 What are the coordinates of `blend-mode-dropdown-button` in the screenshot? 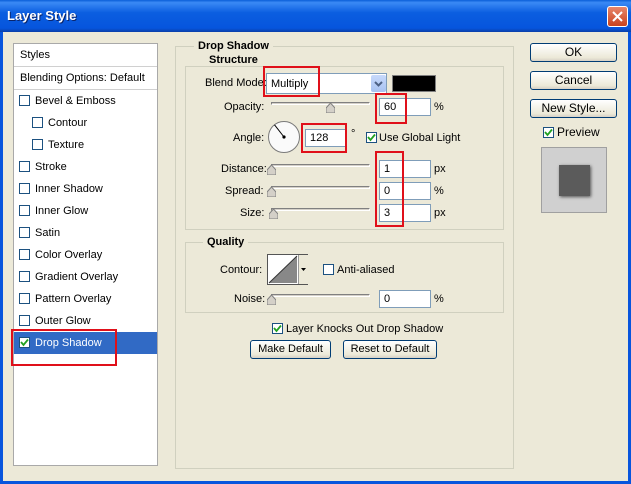 It's located at (378, 83).